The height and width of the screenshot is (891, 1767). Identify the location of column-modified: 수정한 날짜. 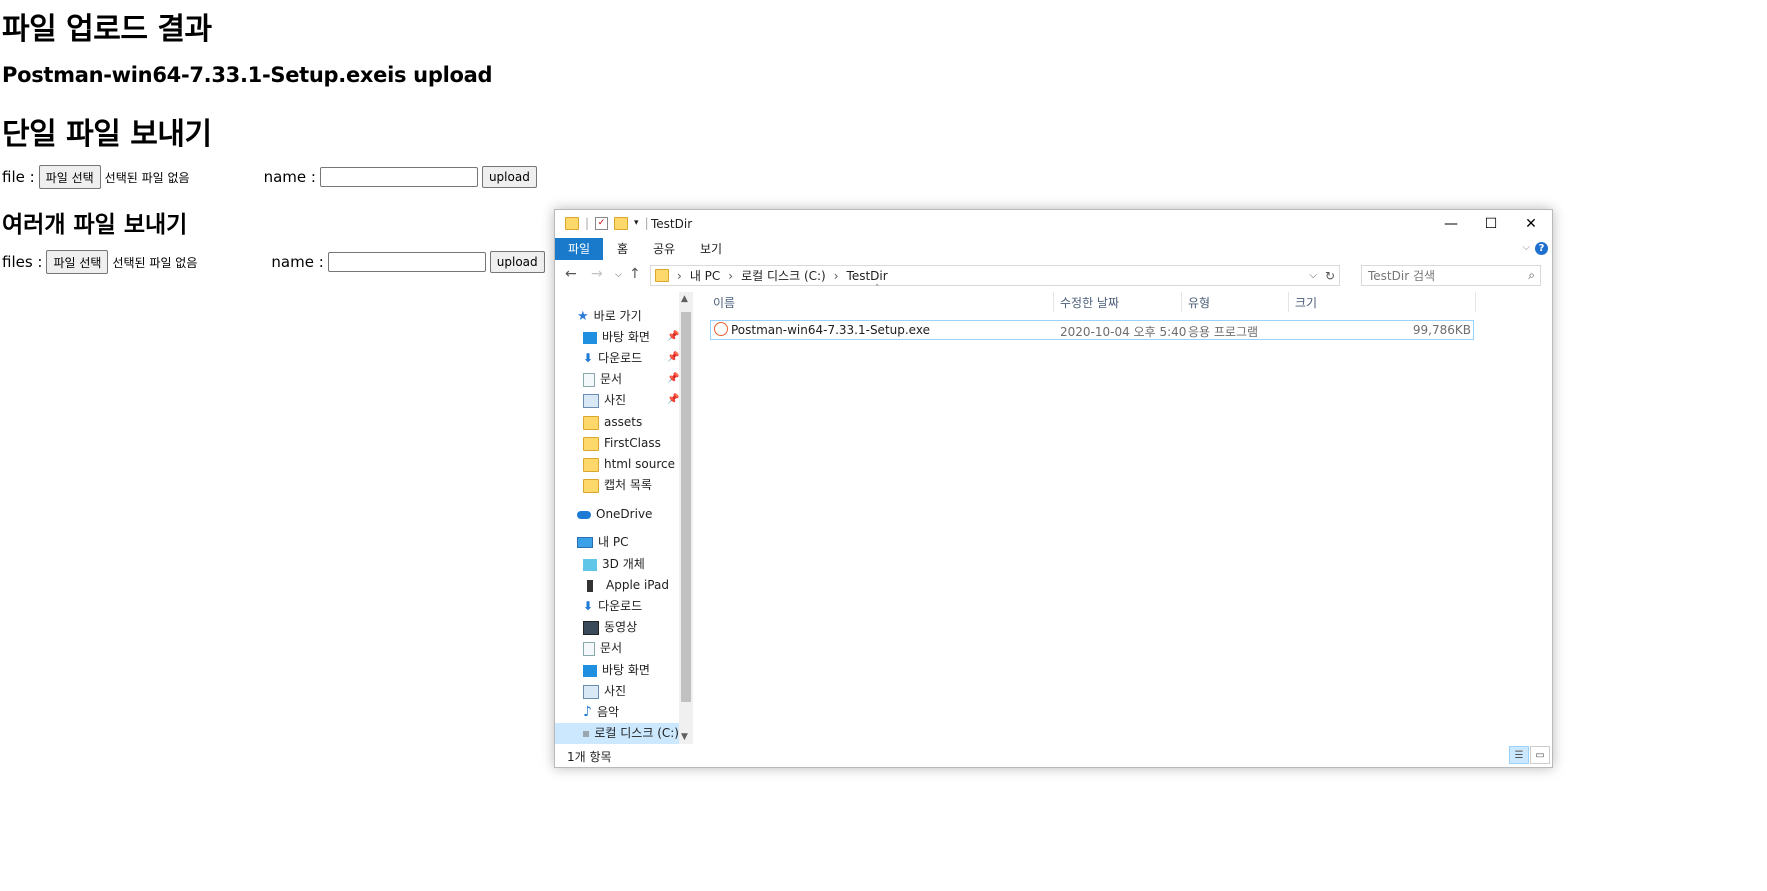
(1089, 302).